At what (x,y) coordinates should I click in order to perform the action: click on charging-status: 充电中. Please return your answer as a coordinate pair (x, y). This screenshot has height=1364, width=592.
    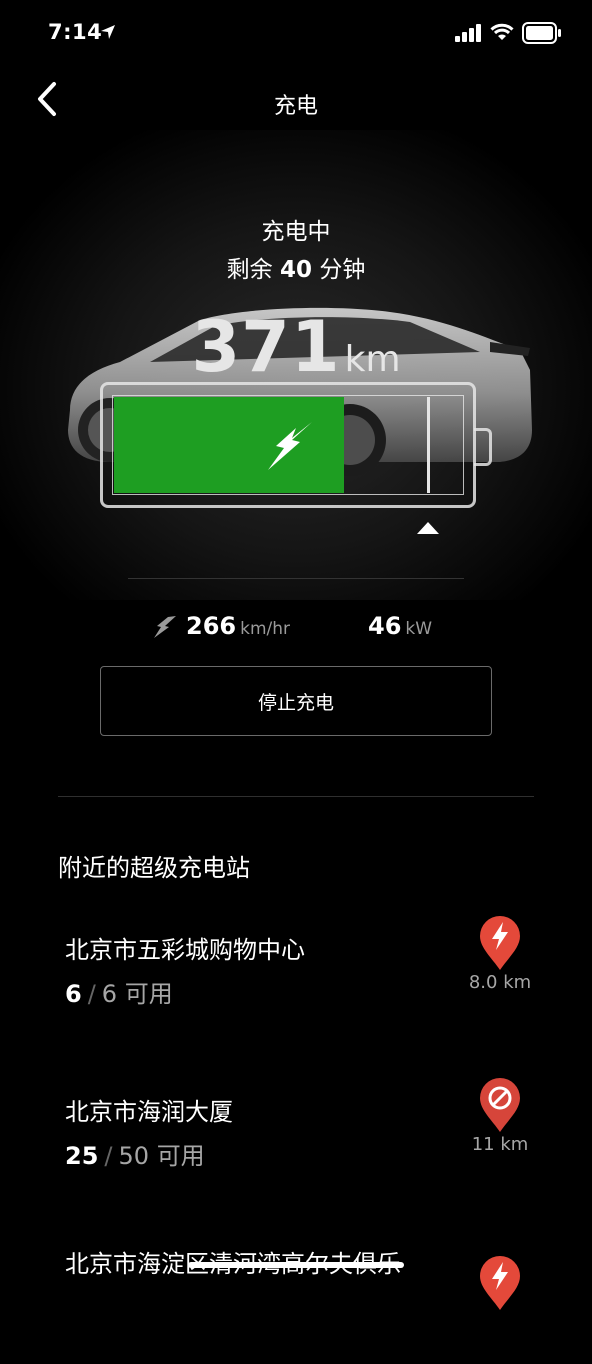
    Looking at the image, I should click on (296, 232).